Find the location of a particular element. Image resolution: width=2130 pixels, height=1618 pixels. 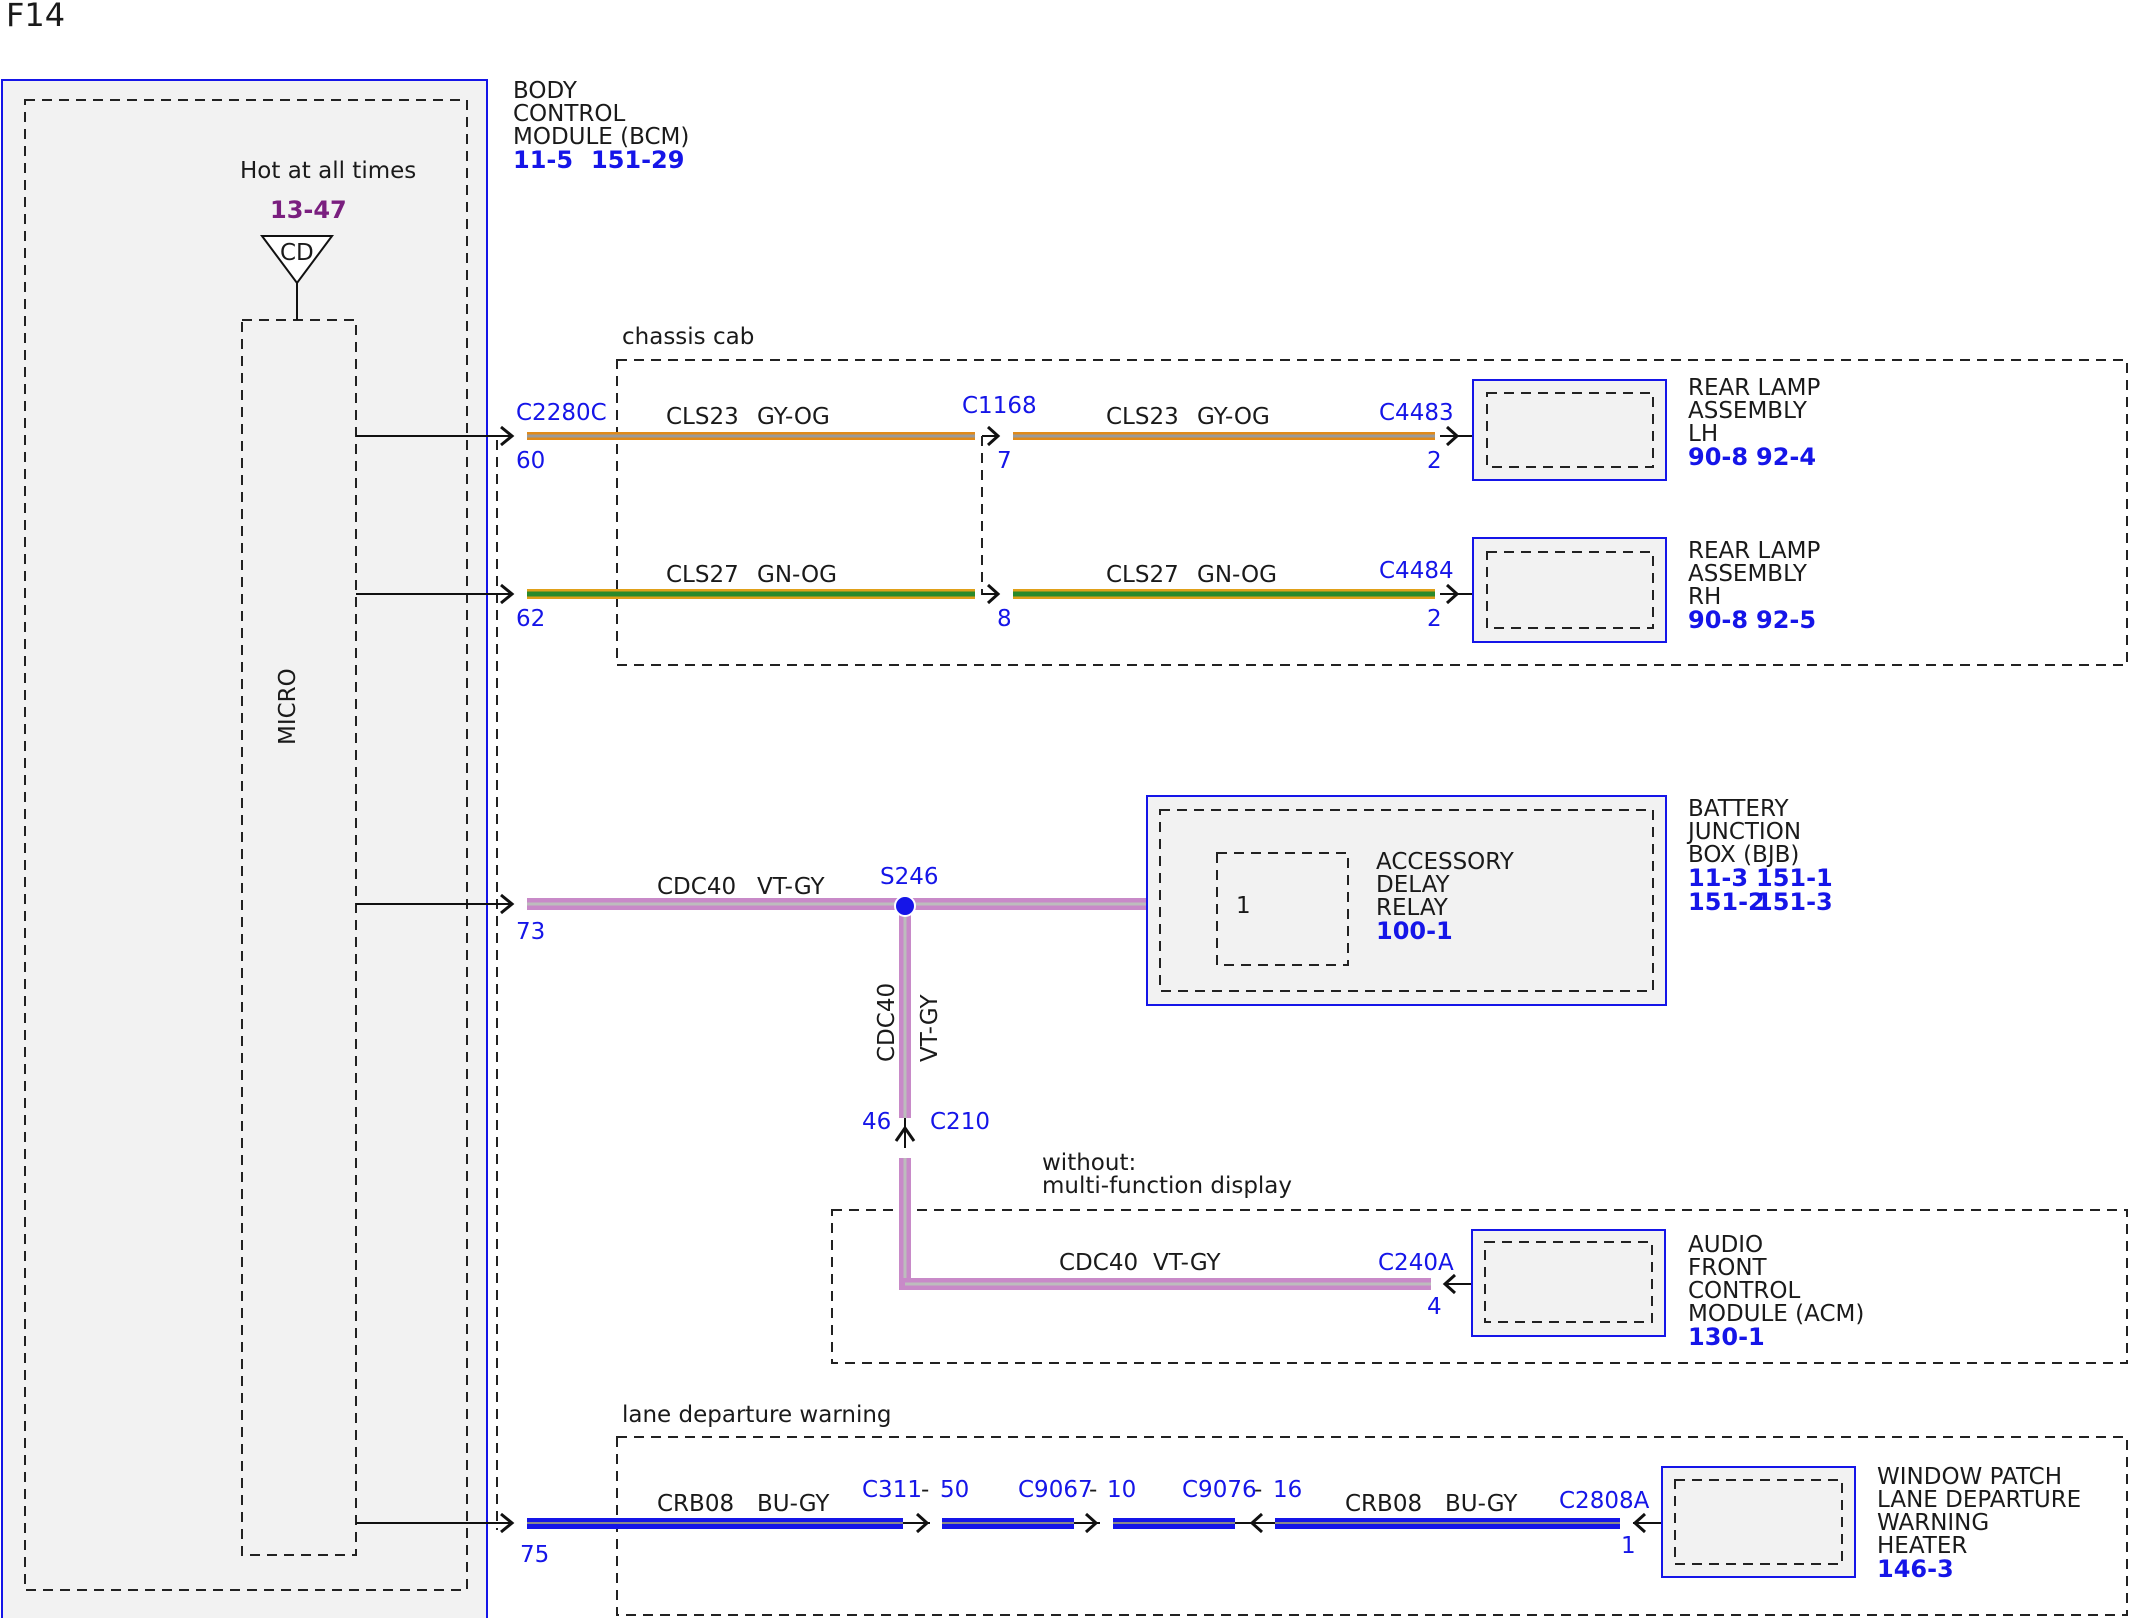

splice-s246-icon is located at coordinates (905, 906).